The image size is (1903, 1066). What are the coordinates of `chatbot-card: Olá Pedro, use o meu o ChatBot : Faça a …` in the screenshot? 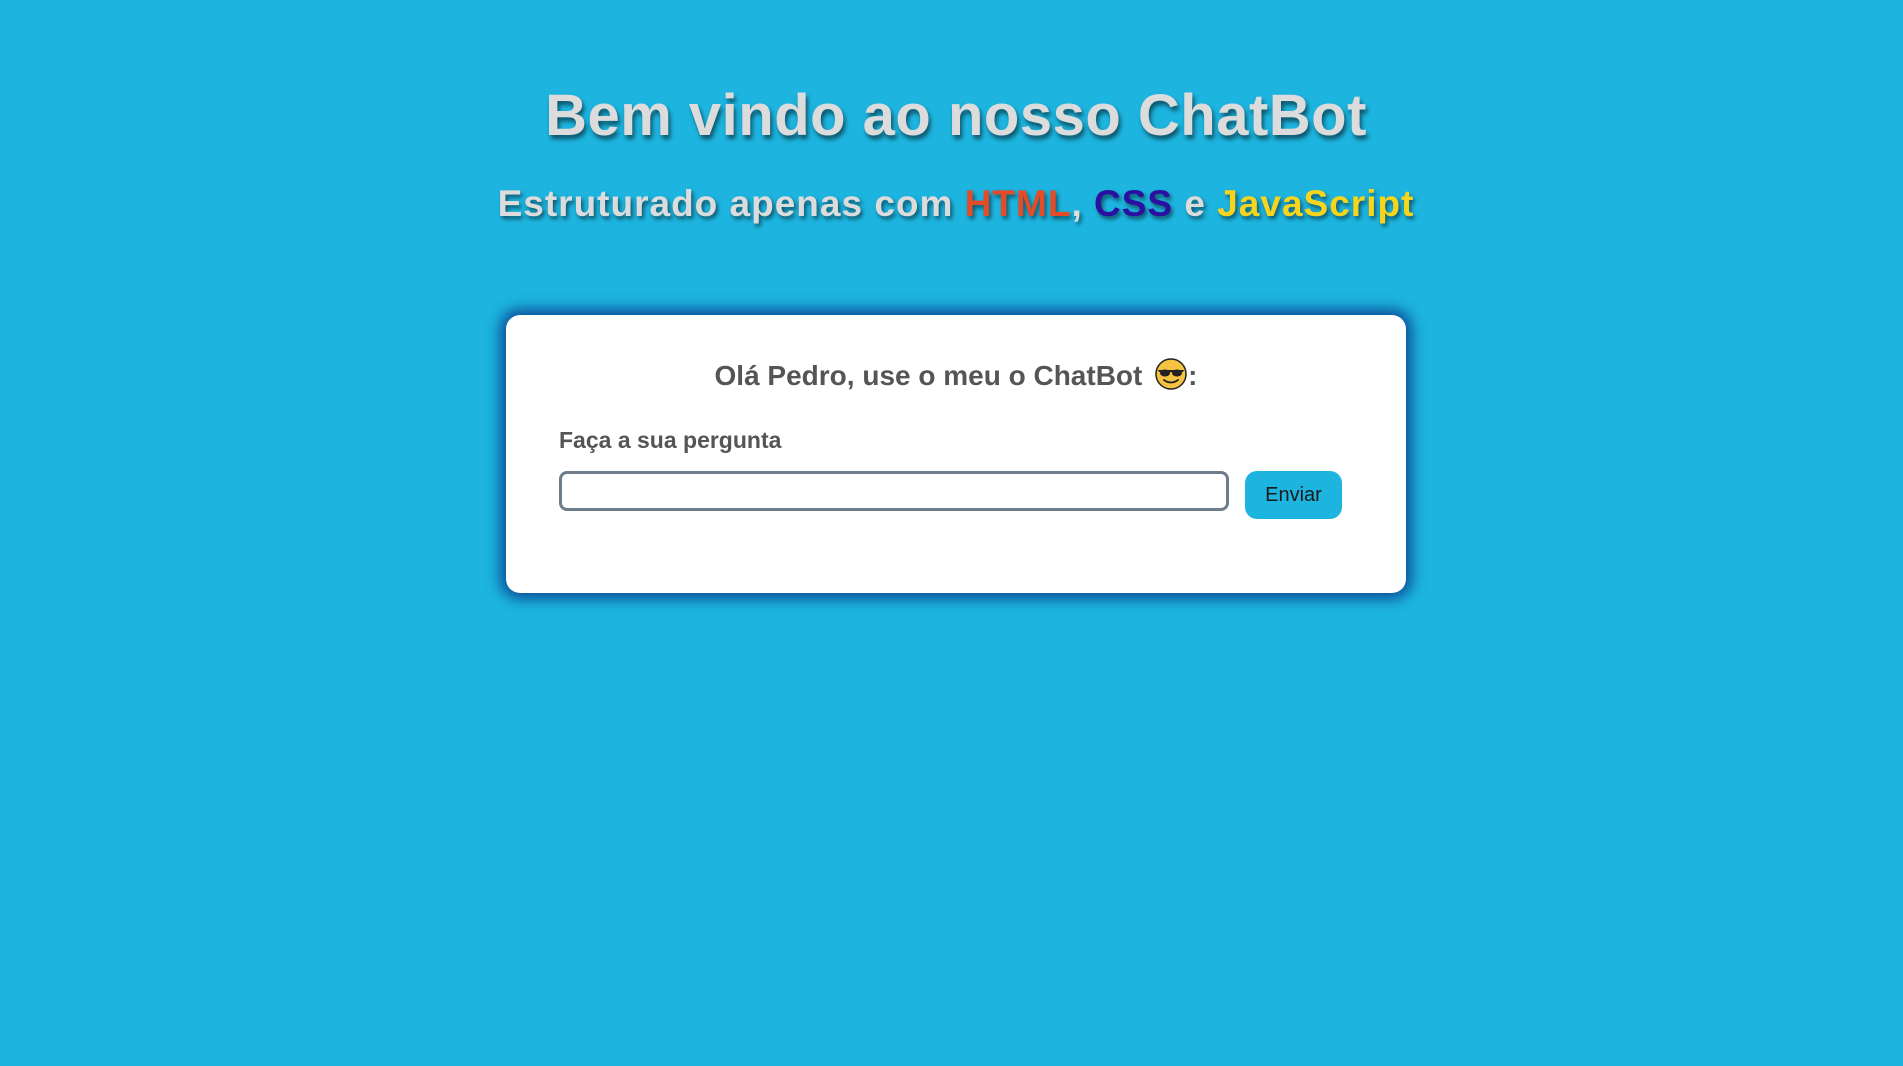 It's located at (956, 454).